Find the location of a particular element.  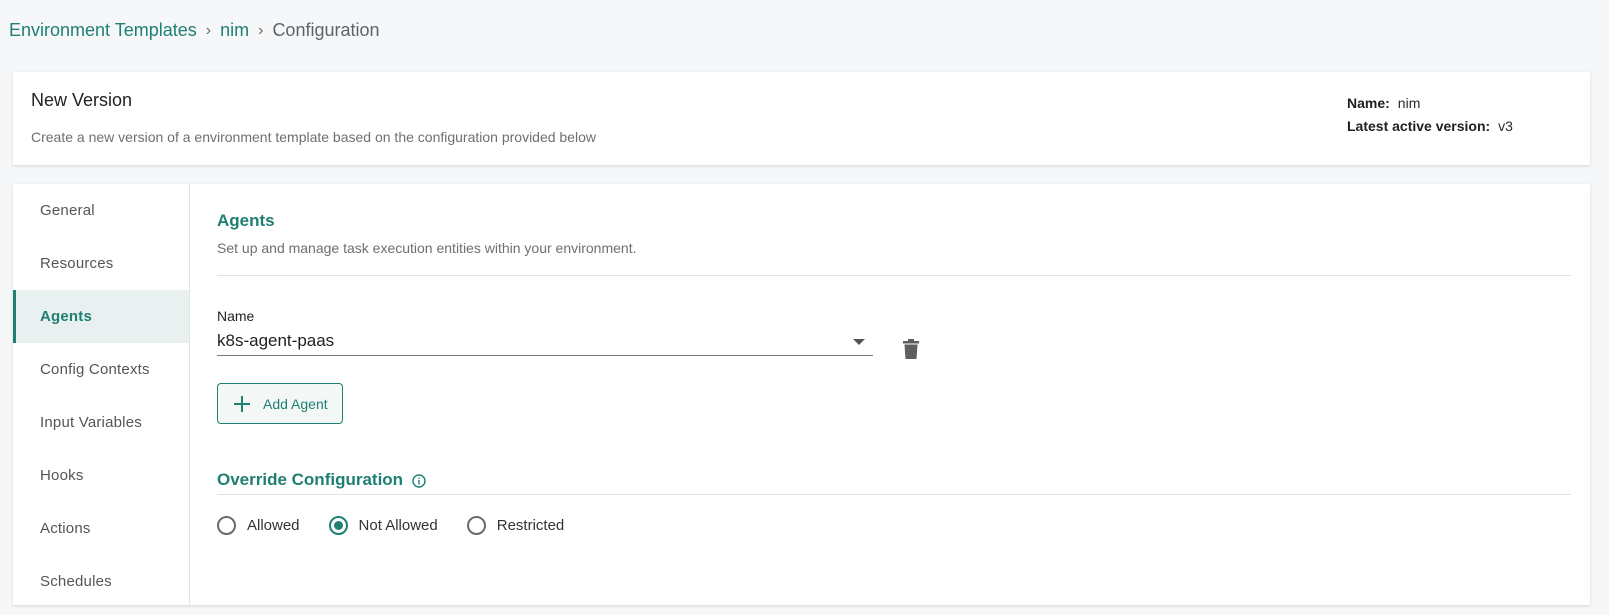

meta-version-value: v3 is located at coordinates (1505, 126).